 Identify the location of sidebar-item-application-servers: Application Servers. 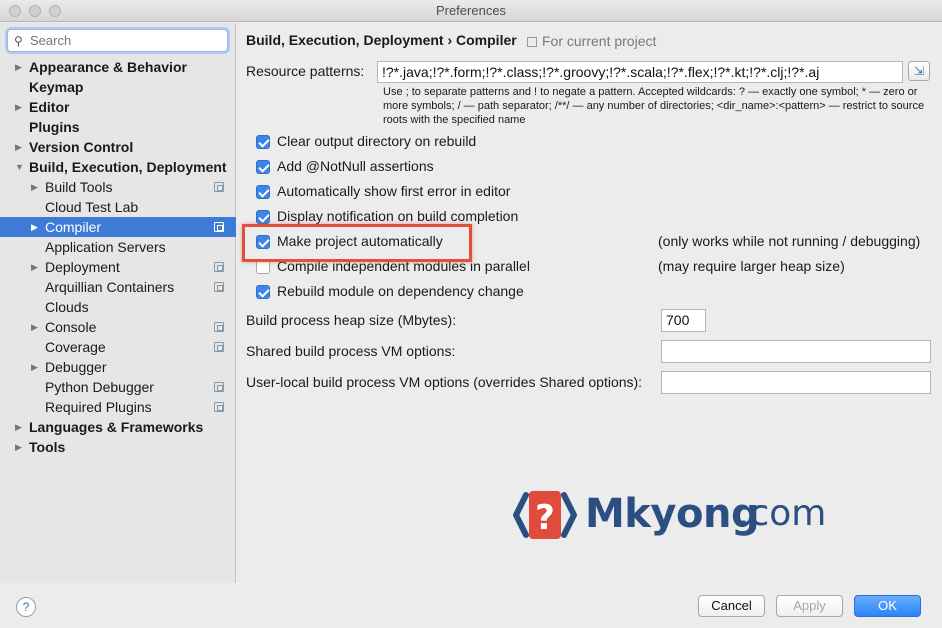
(118, 247).